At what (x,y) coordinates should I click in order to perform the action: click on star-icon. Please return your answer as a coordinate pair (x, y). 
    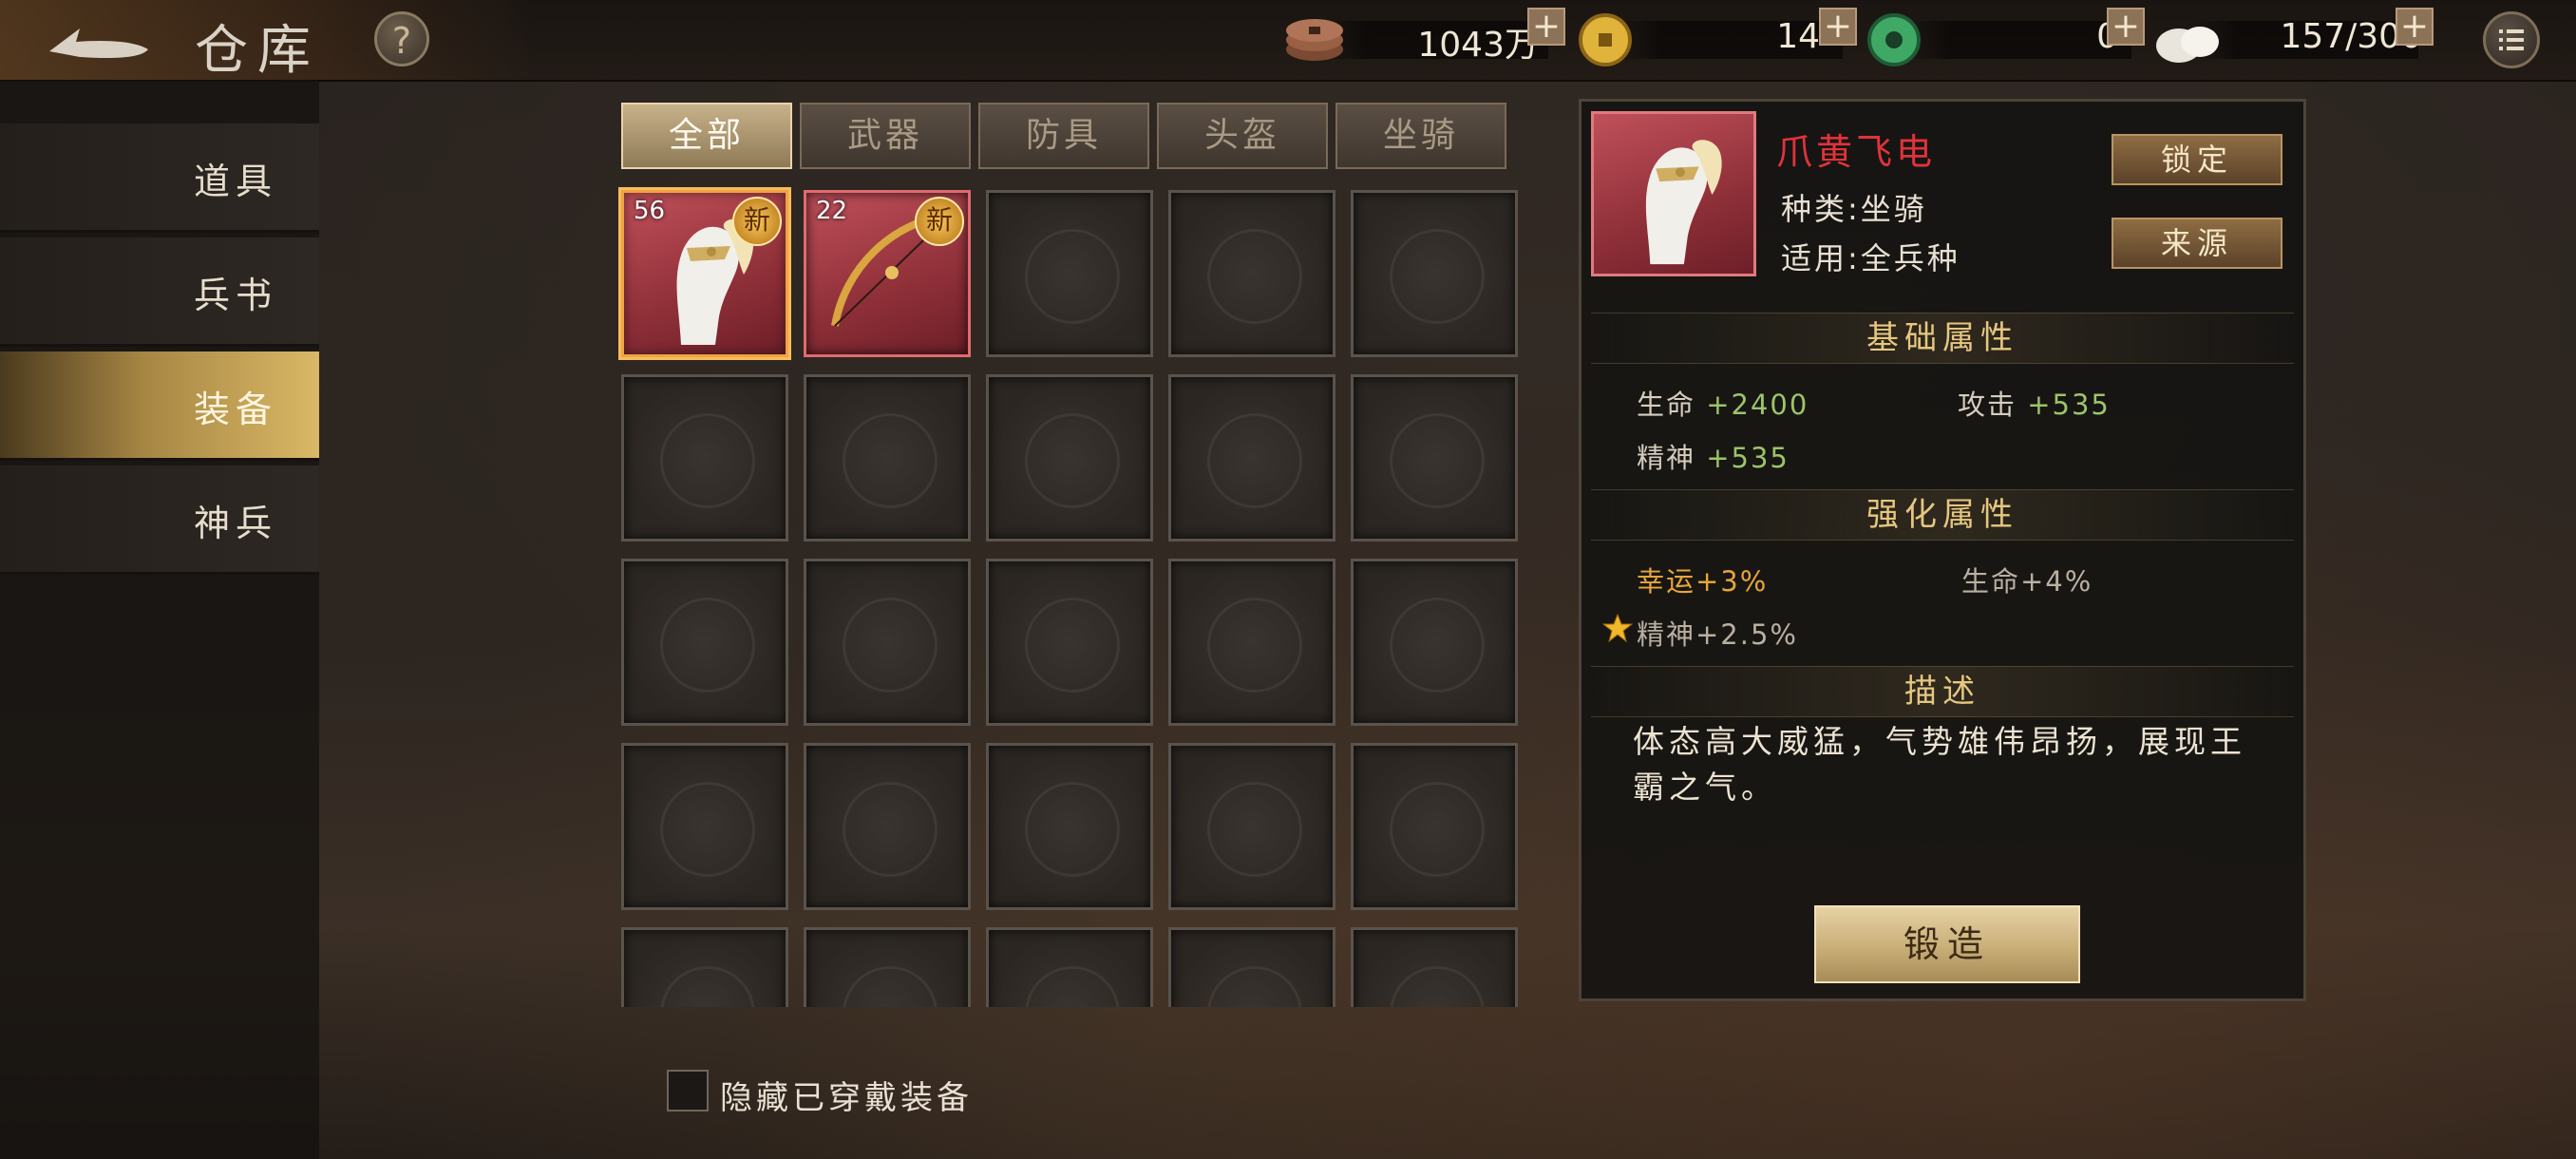
    Looking at the image, I should click on (1617, 628).